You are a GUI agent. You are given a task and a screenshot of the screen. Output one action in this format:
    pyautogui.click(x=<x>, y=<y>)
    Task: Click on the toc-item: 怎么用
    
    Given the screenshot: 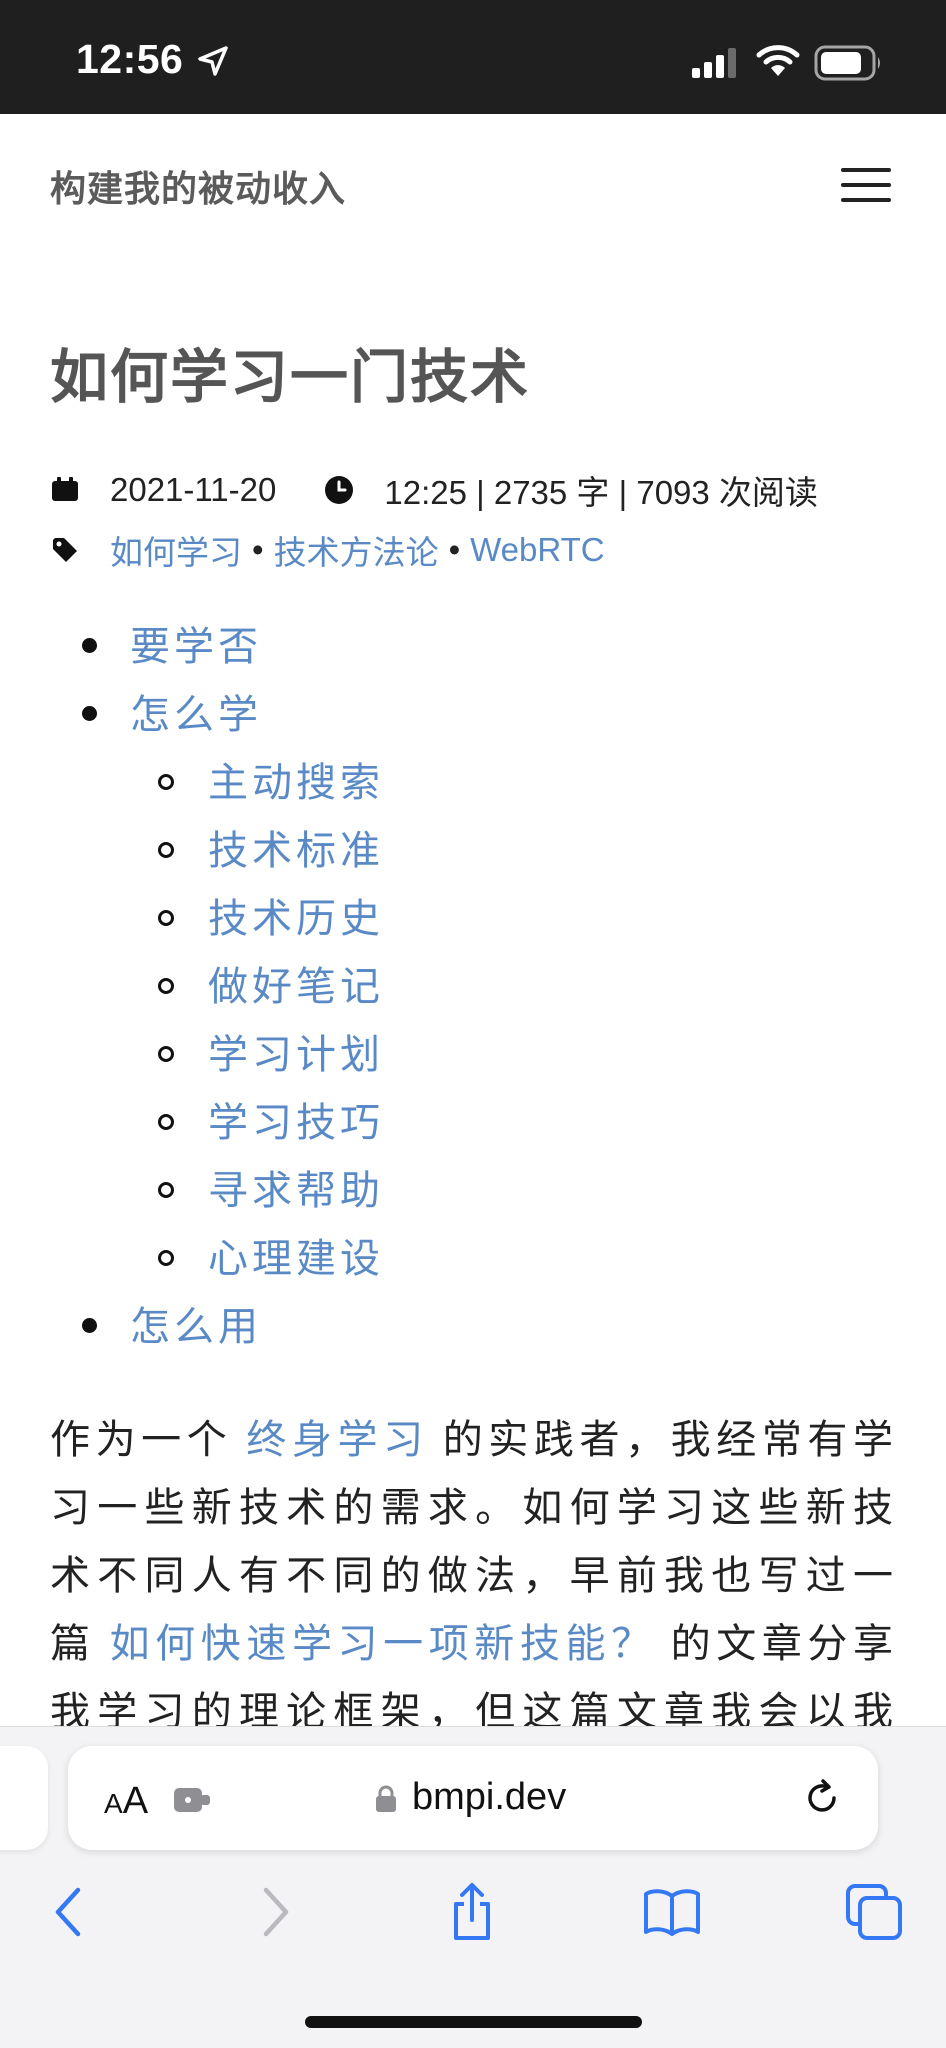 What is the action you would take?
    pyautogui.click(x=196, y=1323)
    